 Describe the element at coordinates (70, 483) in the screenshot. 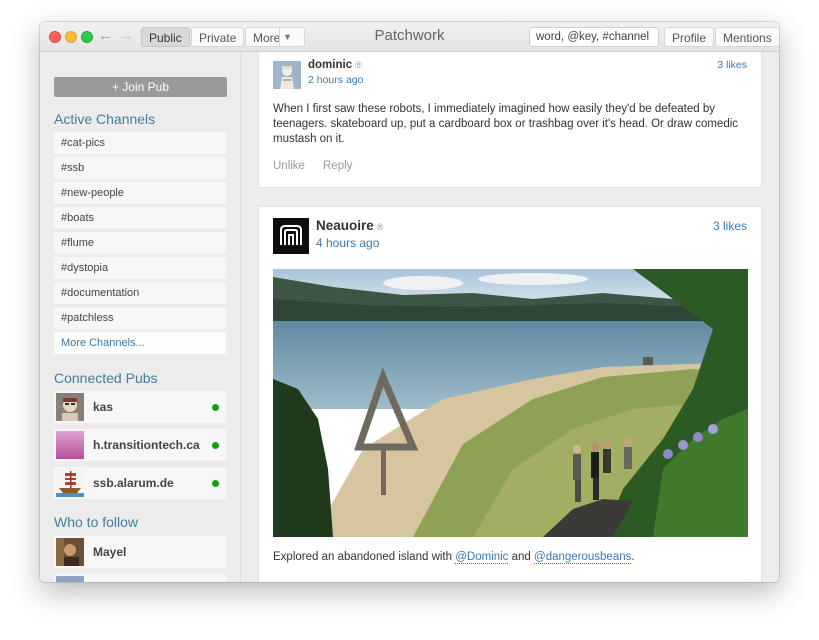

I see `viking-ship-icon` at that location.